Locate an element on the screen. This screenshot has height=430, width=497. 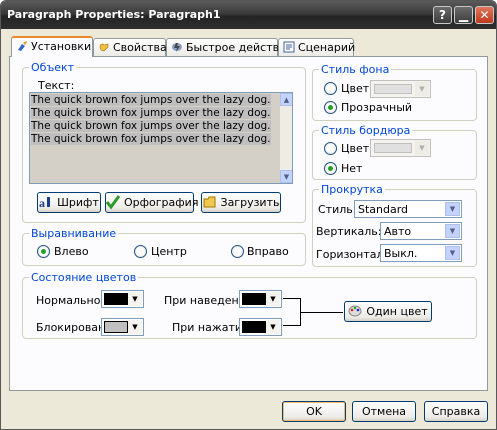
close-icon: ✕ is located at coordinates (484, 15).